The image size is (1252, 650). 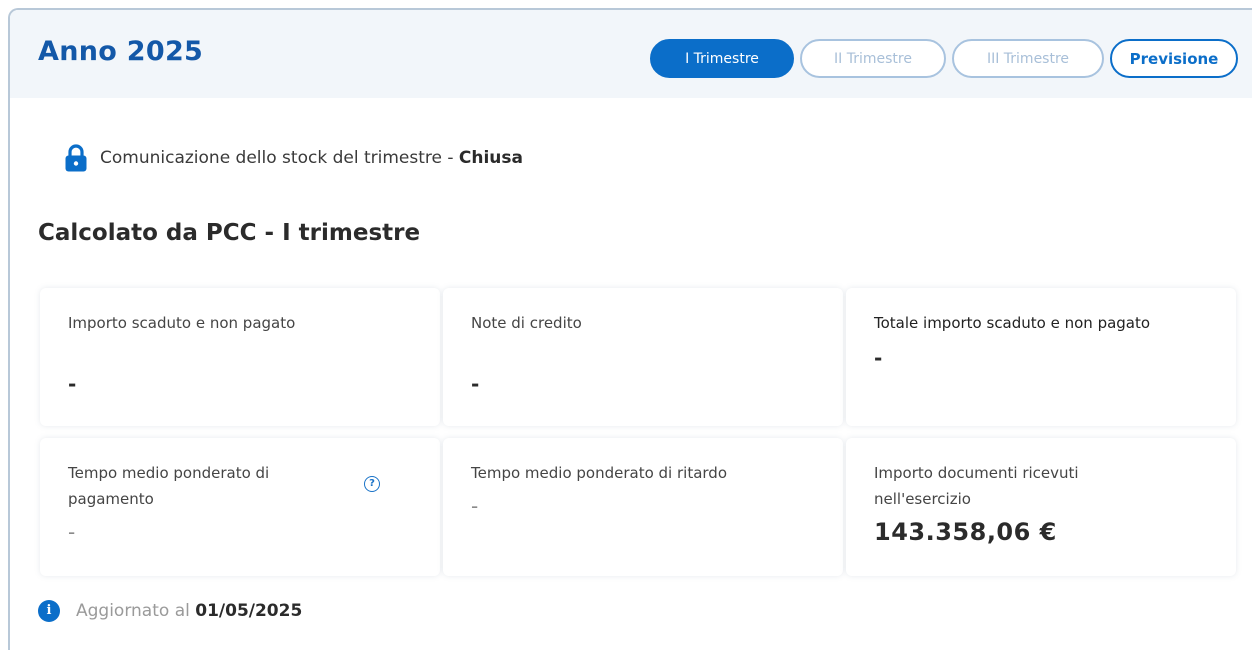 I want to click on card-tempo-ritardo: Tempo medio ponderato di ritardo -, so click(x=643, y=507).